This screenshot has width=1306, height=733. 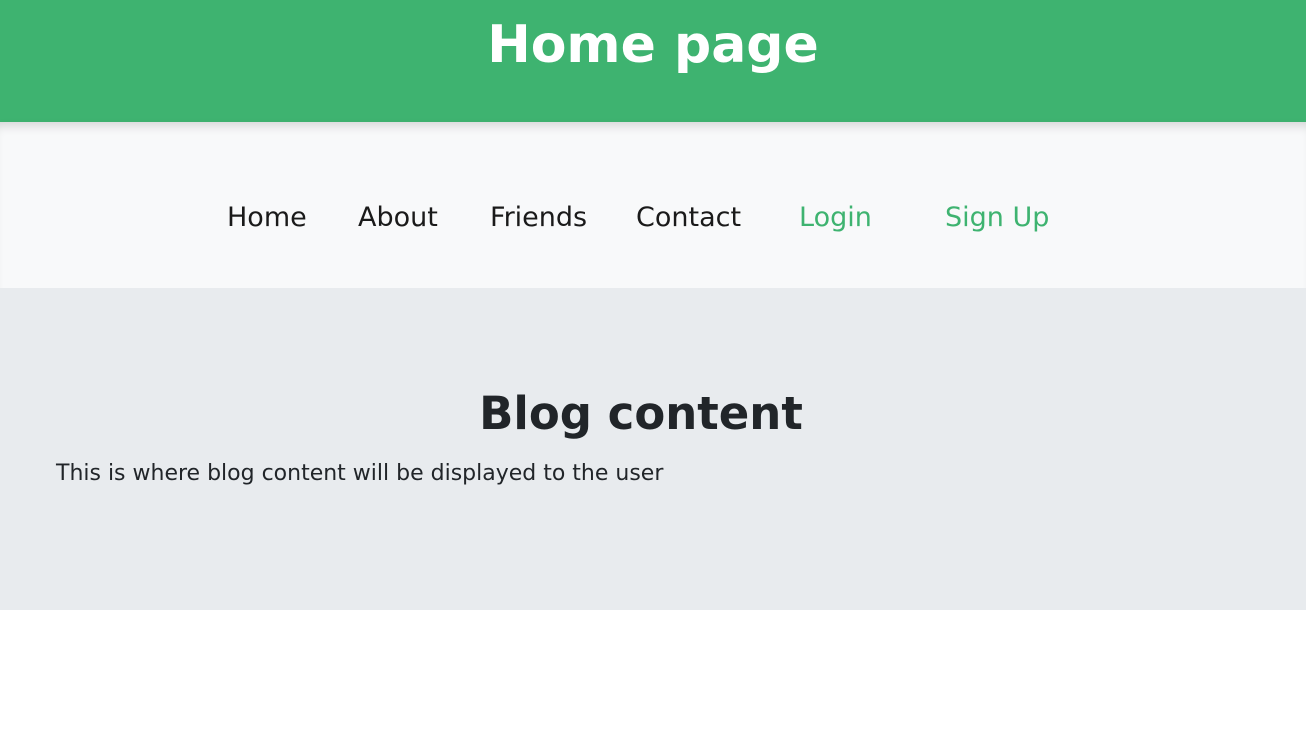 What do you see at coordinates (997, 218) in the screenshot?
I see `signup-link: Sign Up` at bounding box center [997, 218].